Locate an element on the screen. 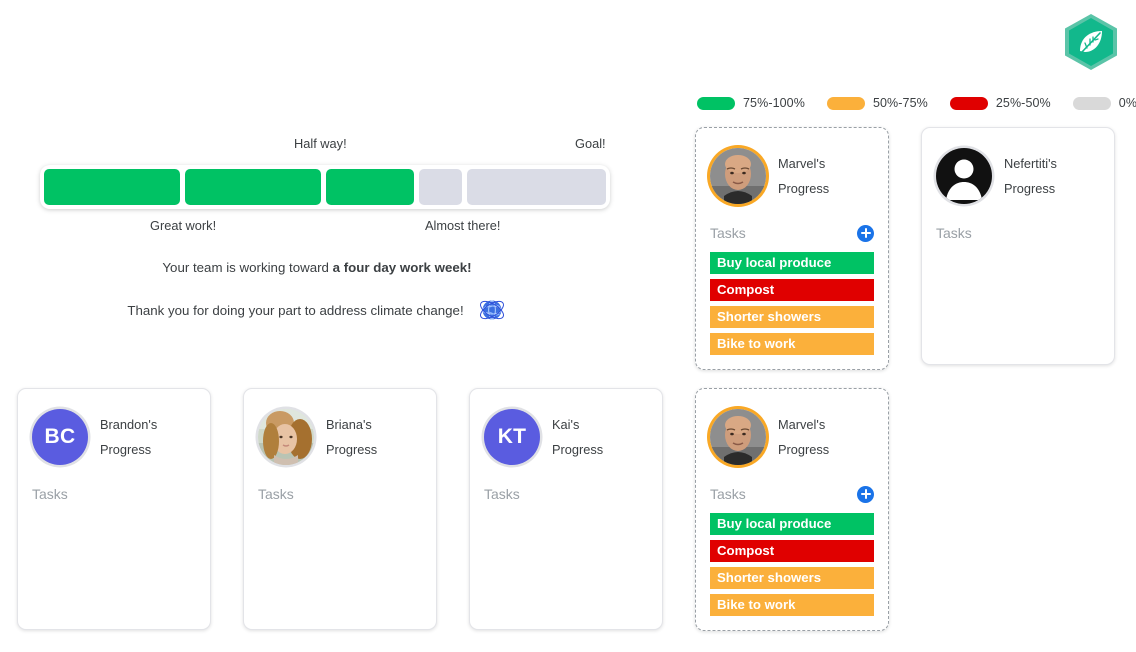  legend-item: 25%-50% is located at coordinates (1000, 103).